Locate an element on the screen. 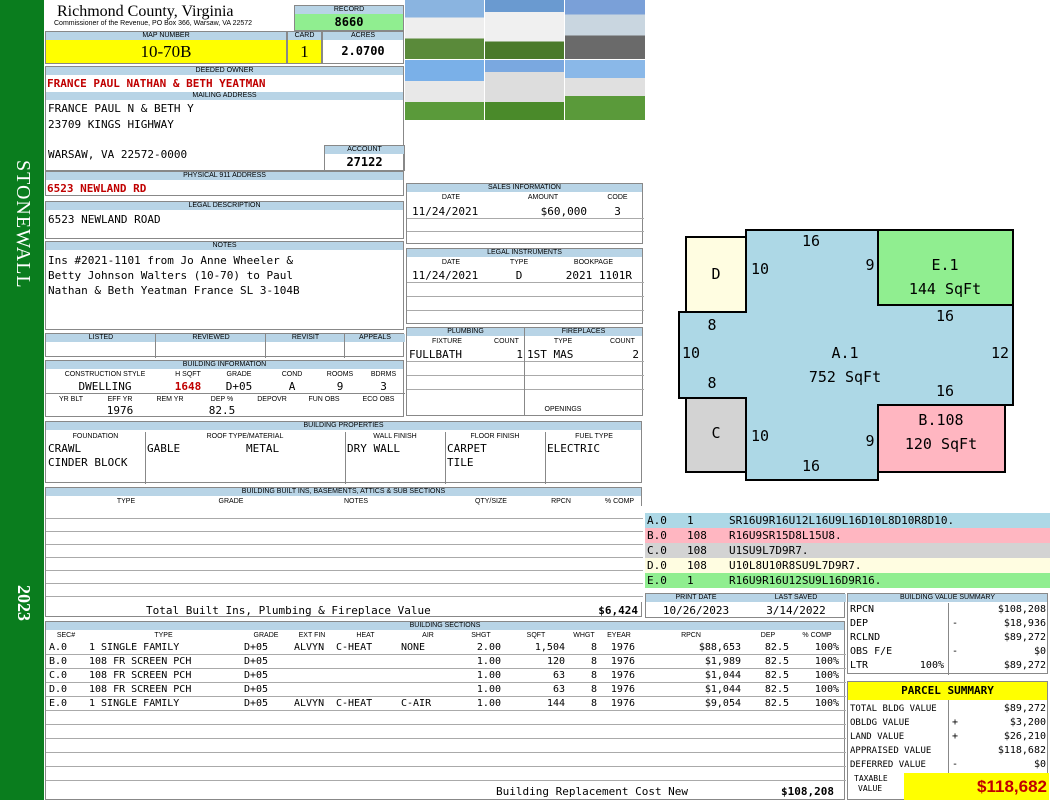 The height and width of the screenshot is (800, 1050). account-number: 27122 is located at coordinates (364, 162).